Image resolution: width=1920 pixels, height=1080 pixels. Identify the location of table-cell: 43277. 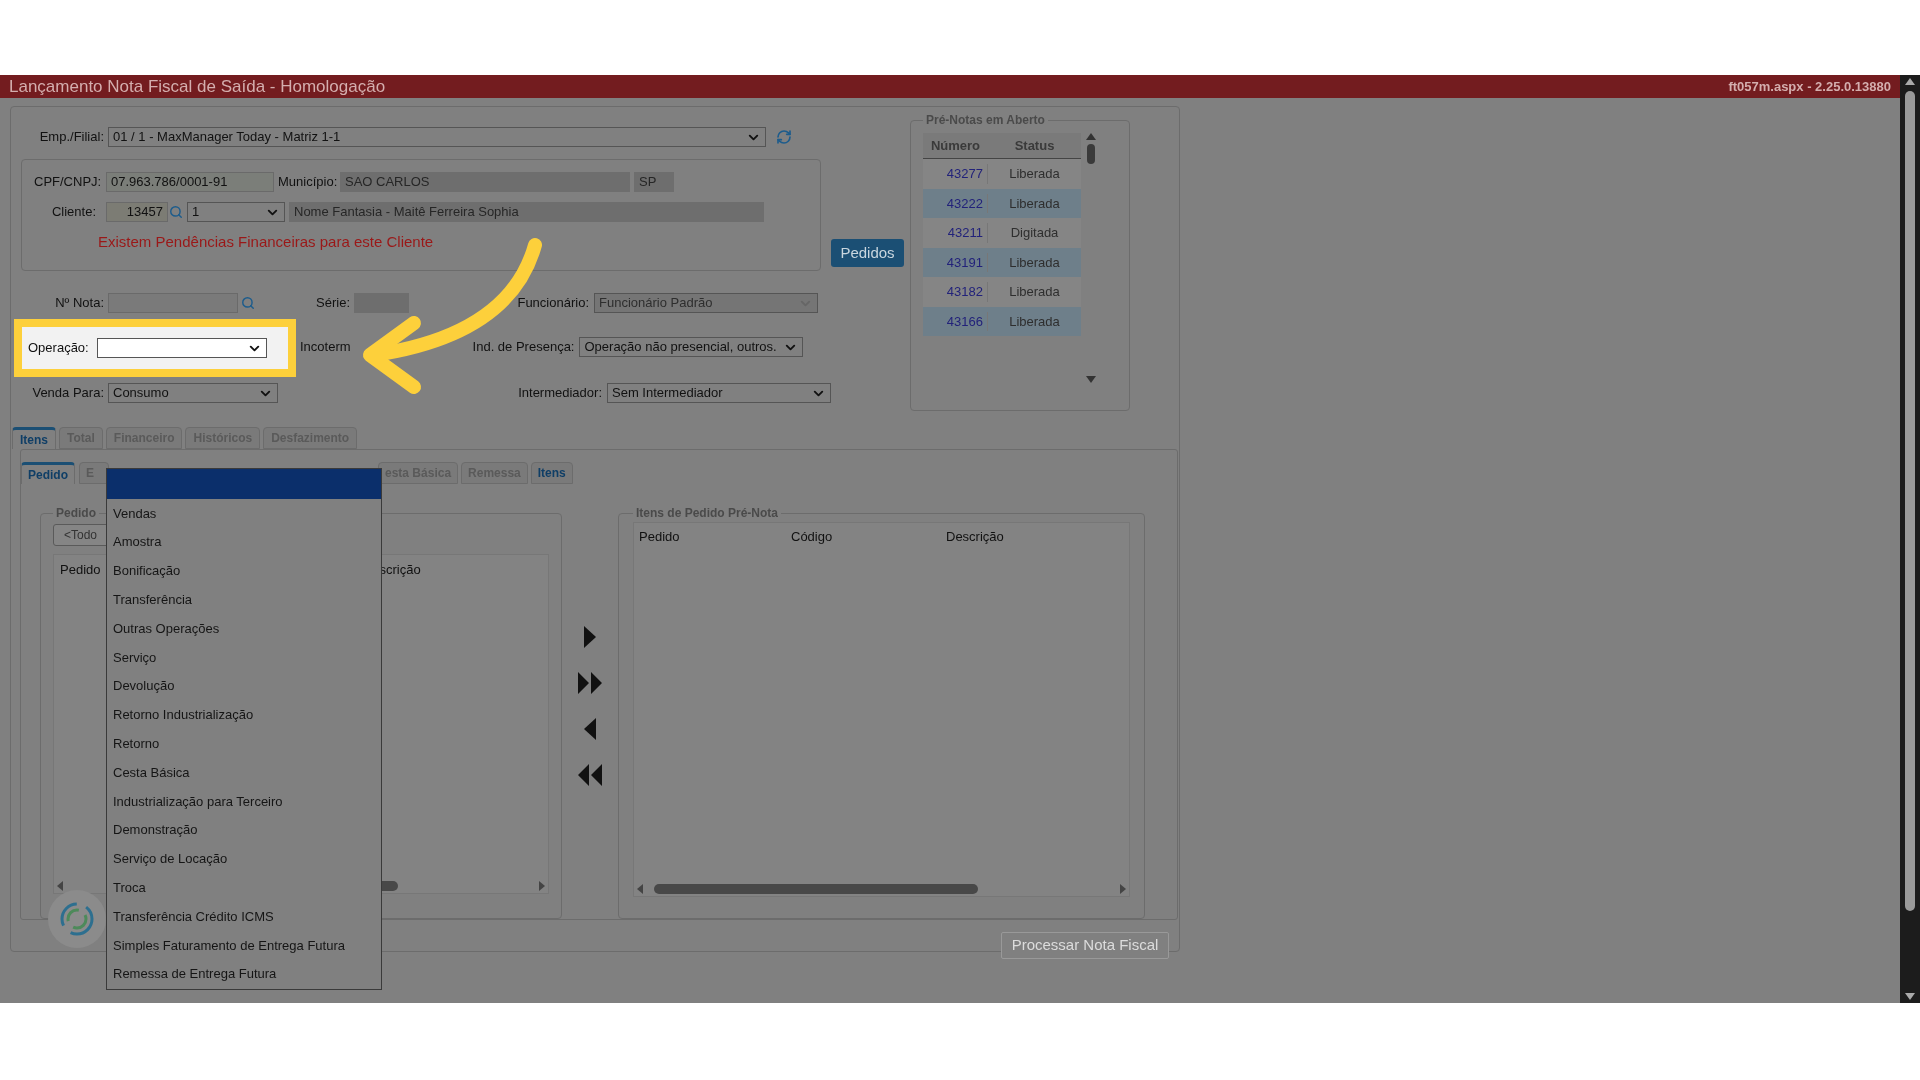
(955, 174).